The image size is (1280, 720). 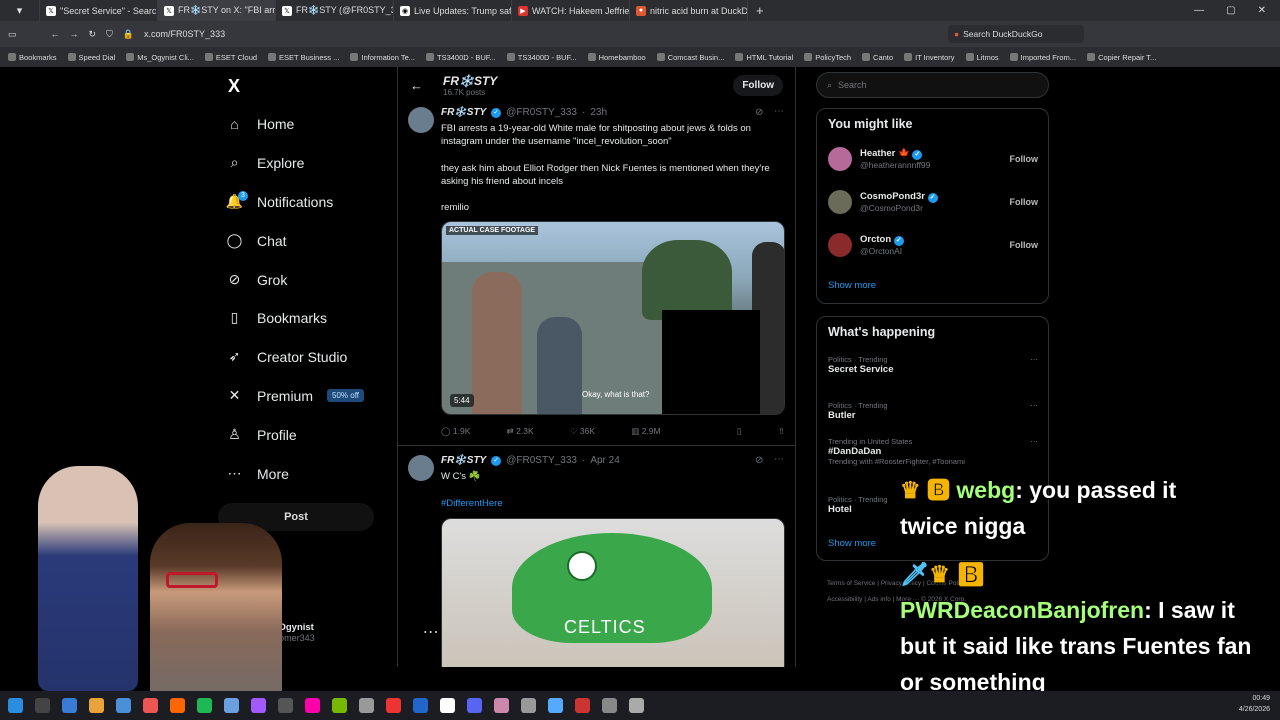 I want to click on account-name: Heather 🍁 ✓, so click(x=895, y=154).